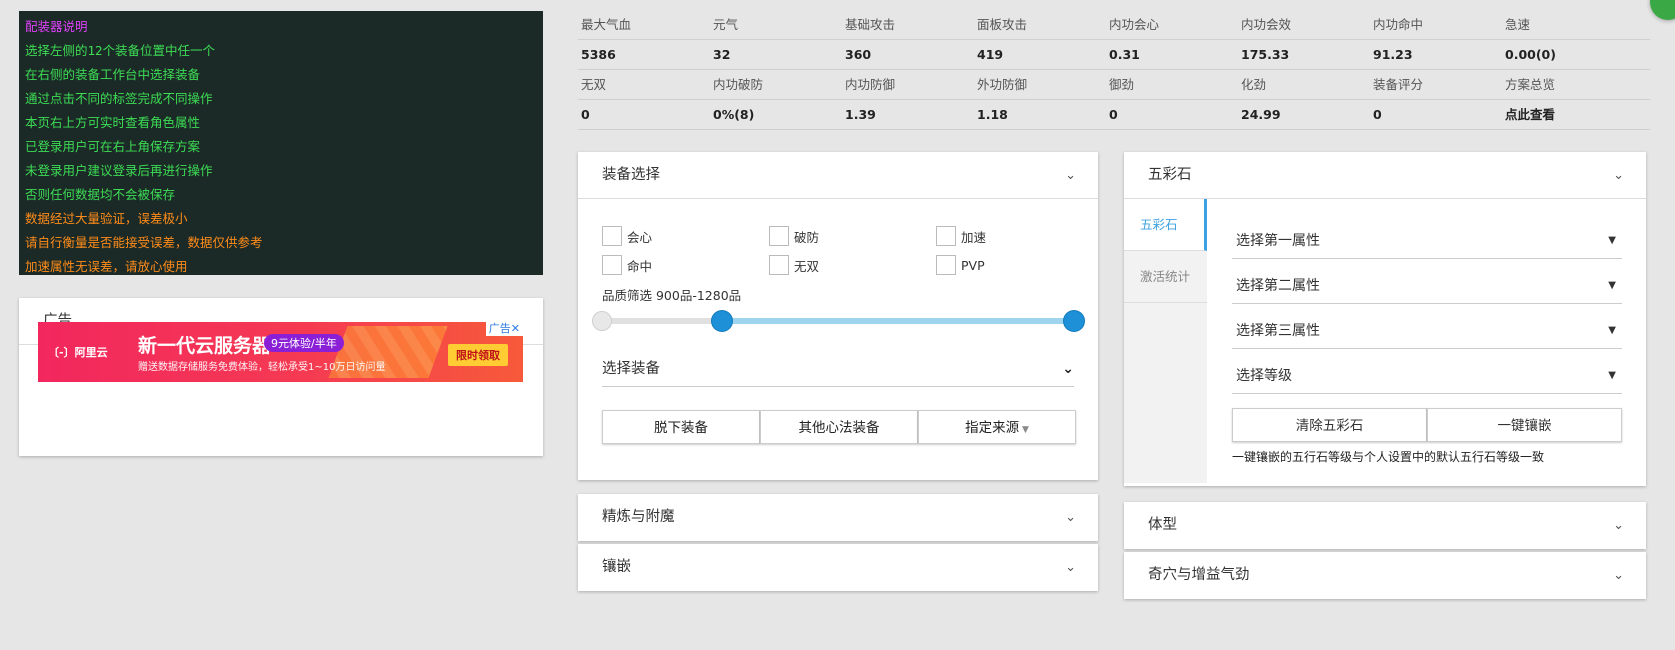 Image resolution: width=1675 pixels, height=650 pixels. Describe the element at coordinates (1524, 425) in the screenshot. I see `auto-inlay-button: 一键镶嵌` at that location.